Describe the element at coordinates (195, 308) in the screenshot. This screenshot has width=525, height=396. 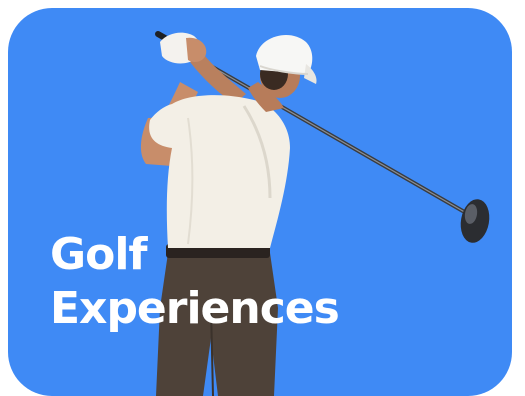
I see `card-title-line-2: Experiences` at that location.